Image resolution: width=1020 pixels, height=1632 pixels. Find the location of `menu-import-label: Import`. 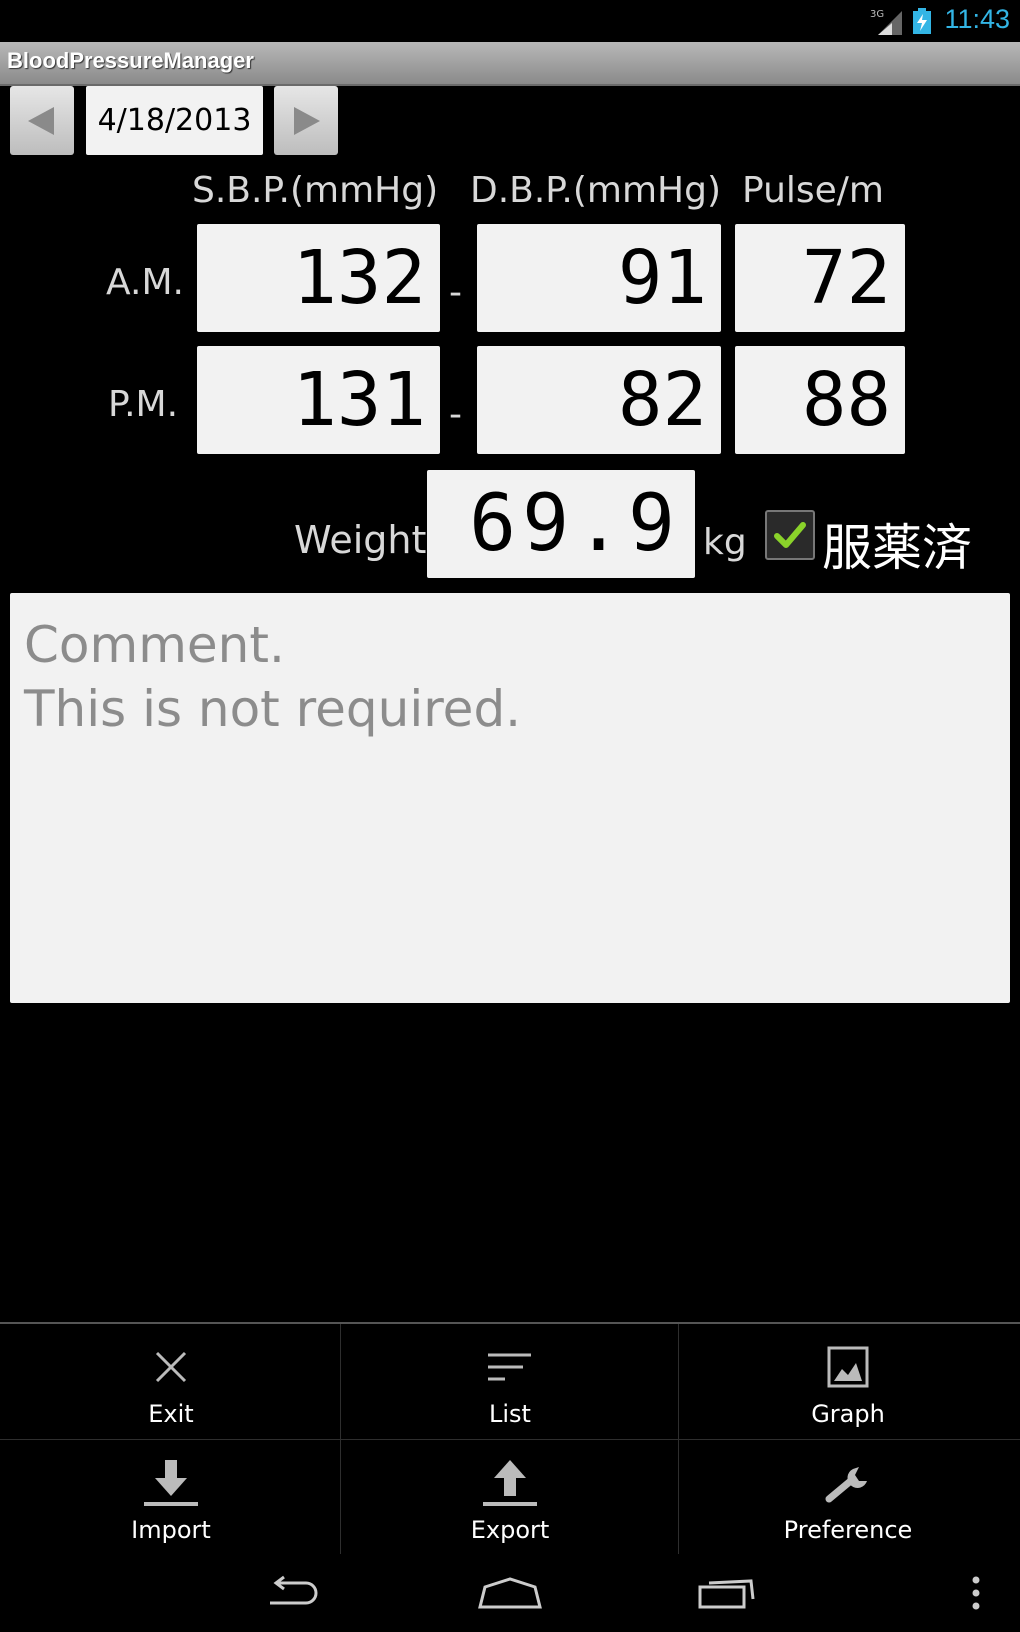

menu-import-label: Import is located at coordinates (171, 1530).